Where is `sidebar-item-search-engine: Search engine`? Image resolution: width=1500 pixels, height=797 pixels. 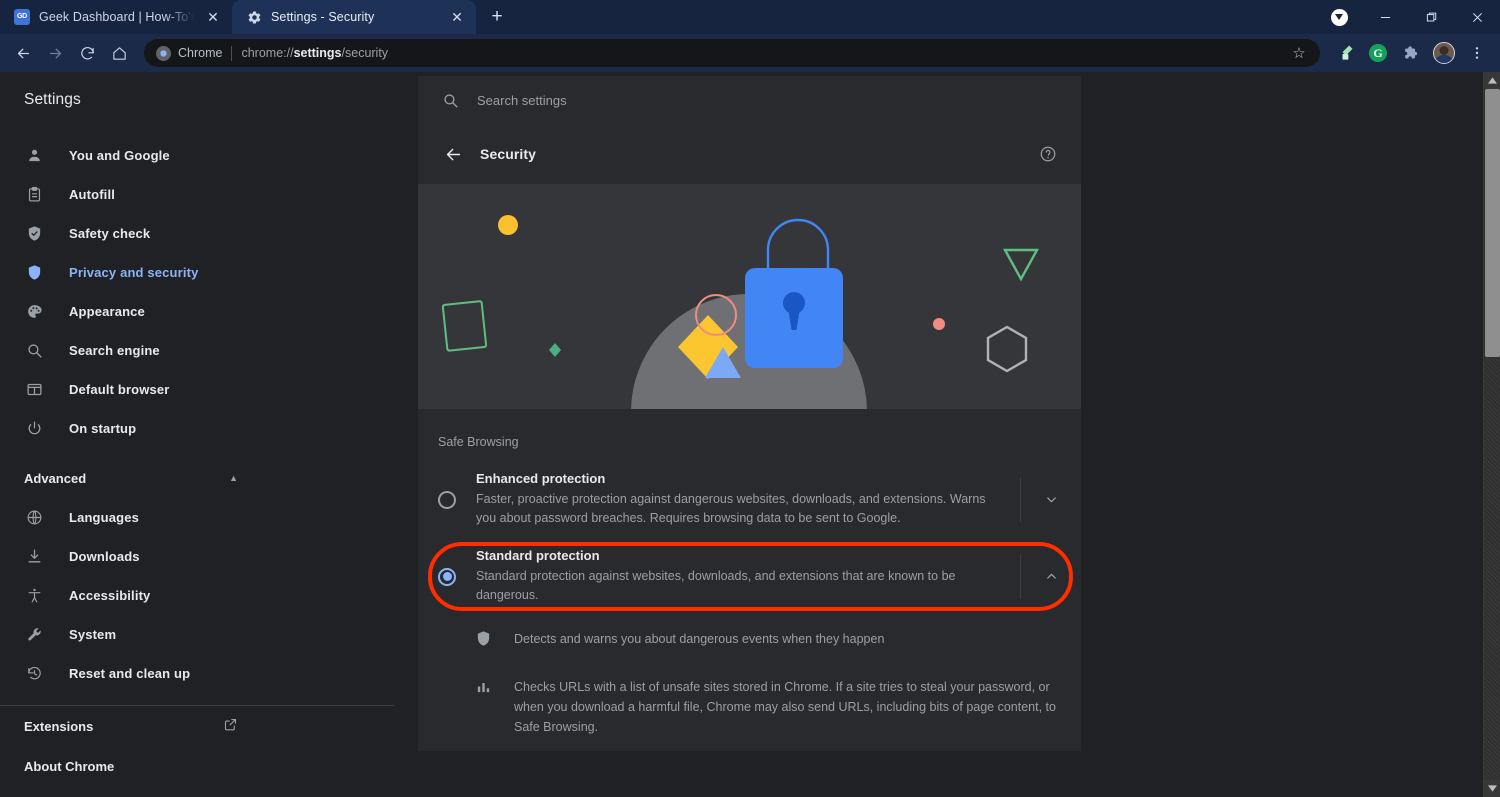
sidebar-item-search-engine: Search engine is located at coordinates (209, 350).